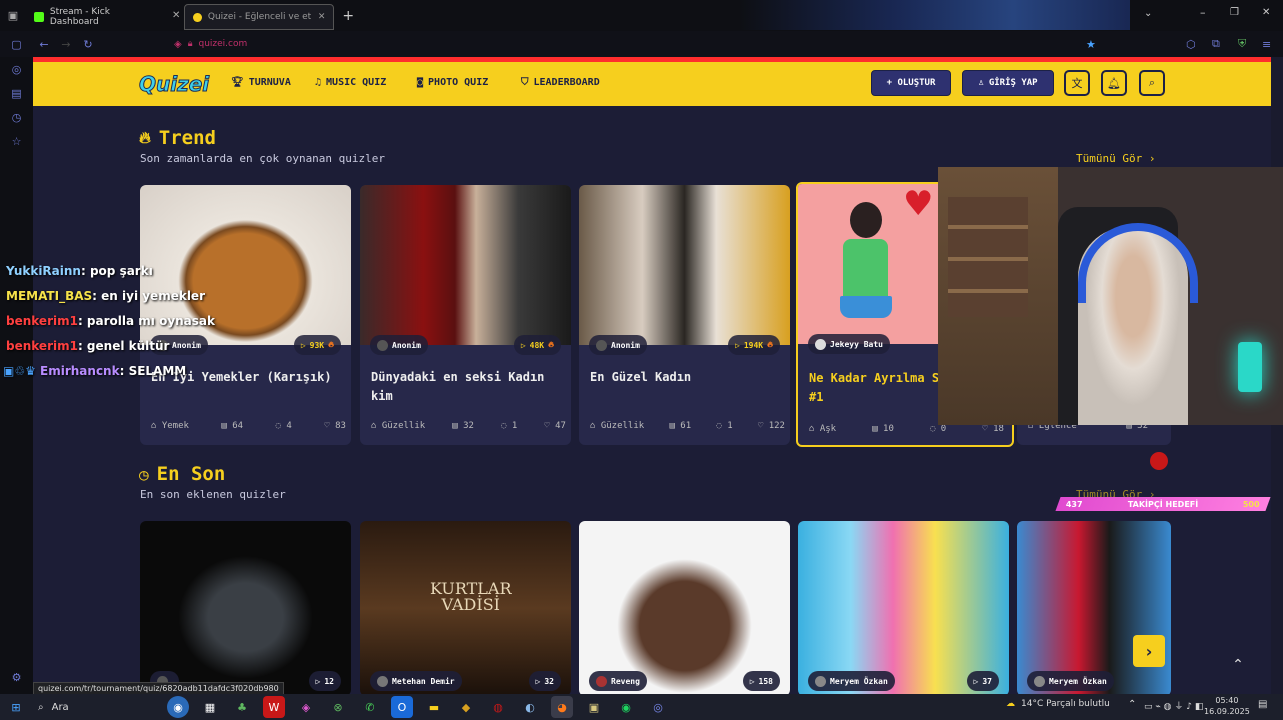  What do you see at coordinates (97, 707) in the screenshot?
I see `taskbar-search: ⌕ Ara` at bounding box center [97, 707].